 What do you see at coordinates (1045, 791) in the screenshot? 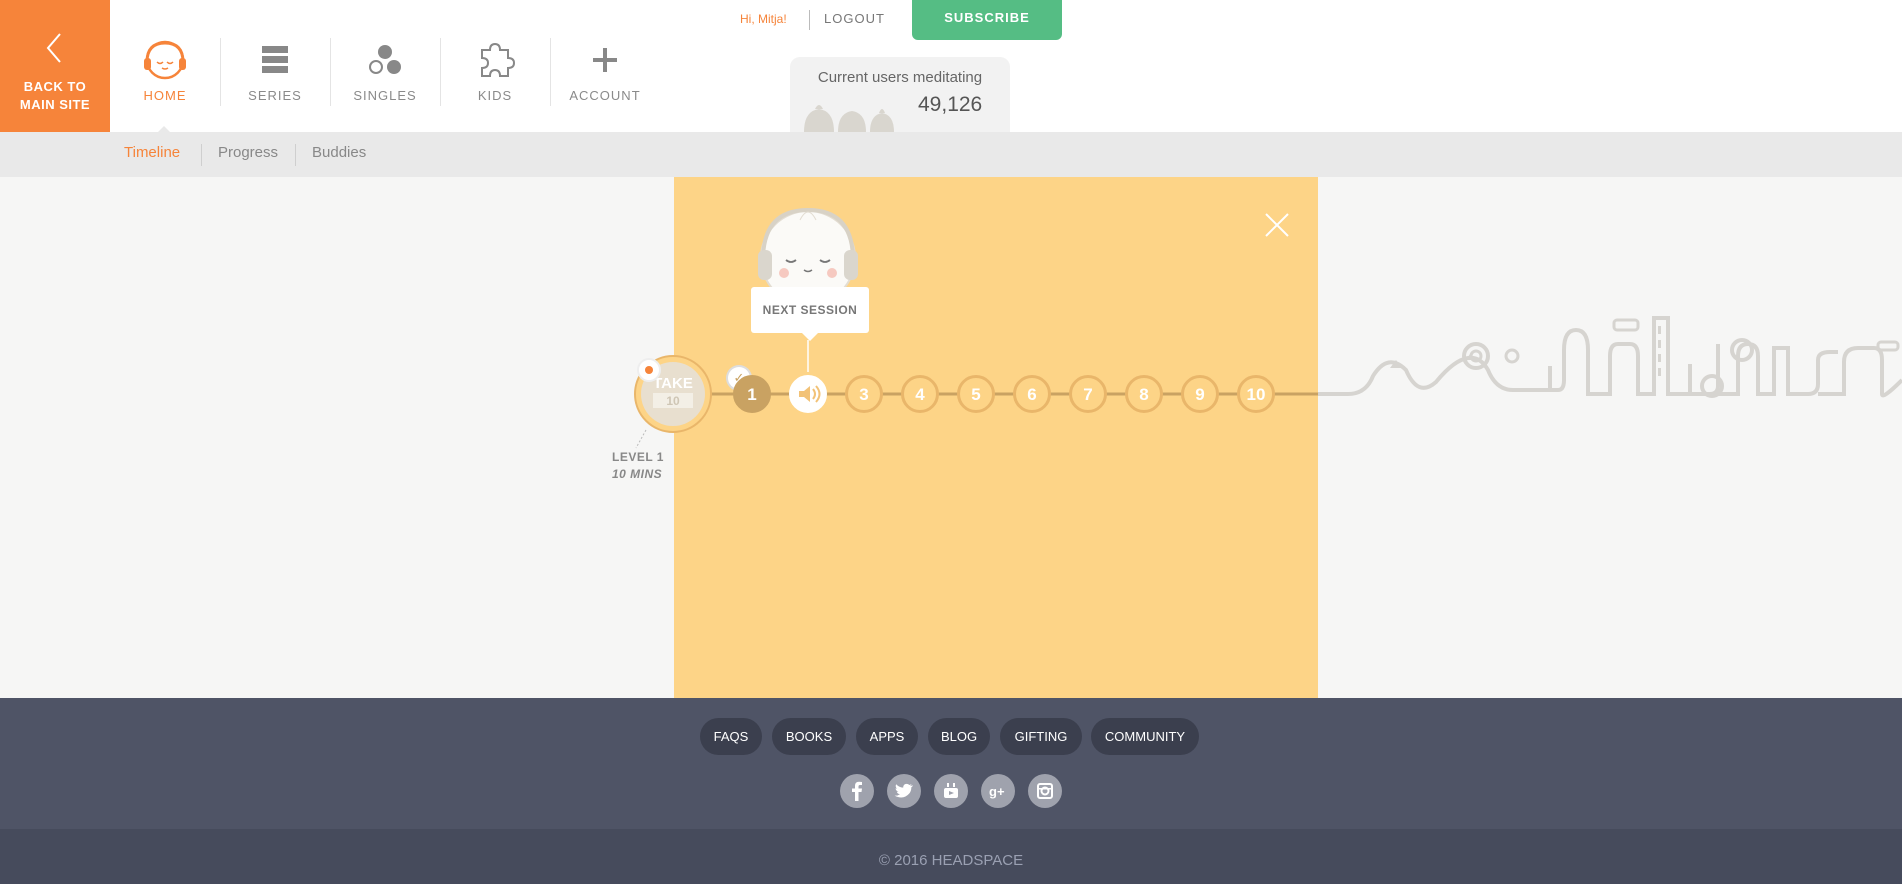
I see `instagram-icon` at bounding box center [1045, 791].